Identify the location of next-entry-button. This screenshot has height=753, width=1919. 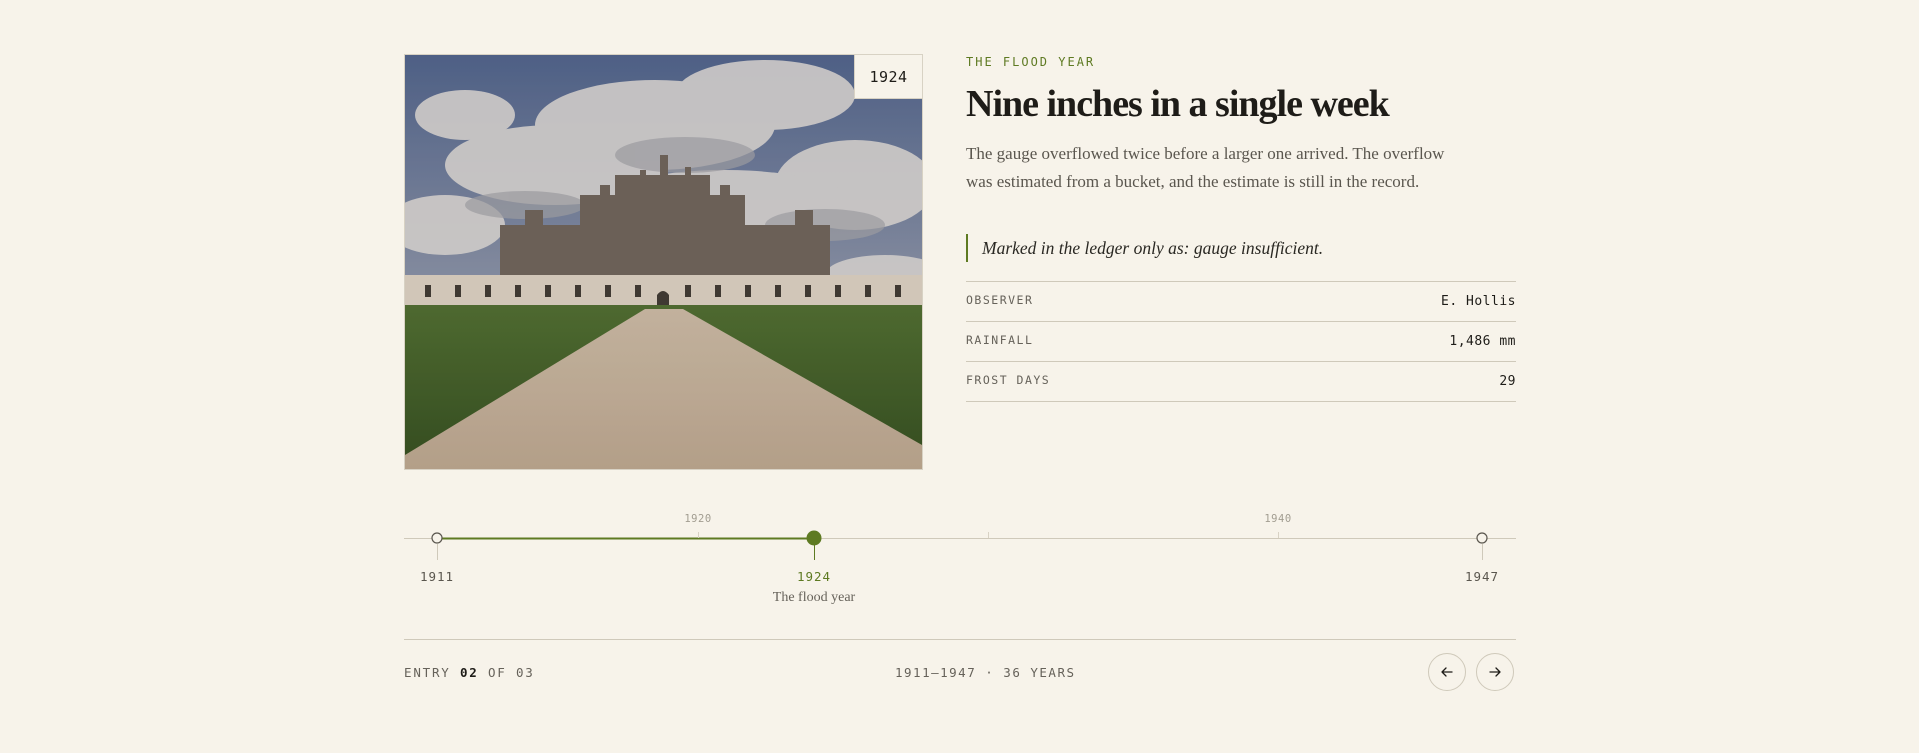
(1495, 672).